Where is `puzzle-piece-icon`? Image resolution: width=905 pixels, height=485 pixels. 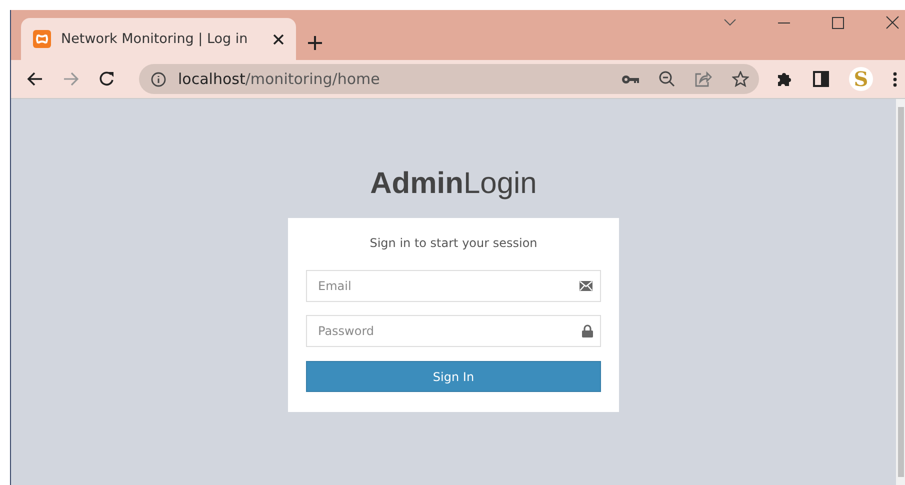
puzzle-piece-icon is located at coordinates (785, 79).